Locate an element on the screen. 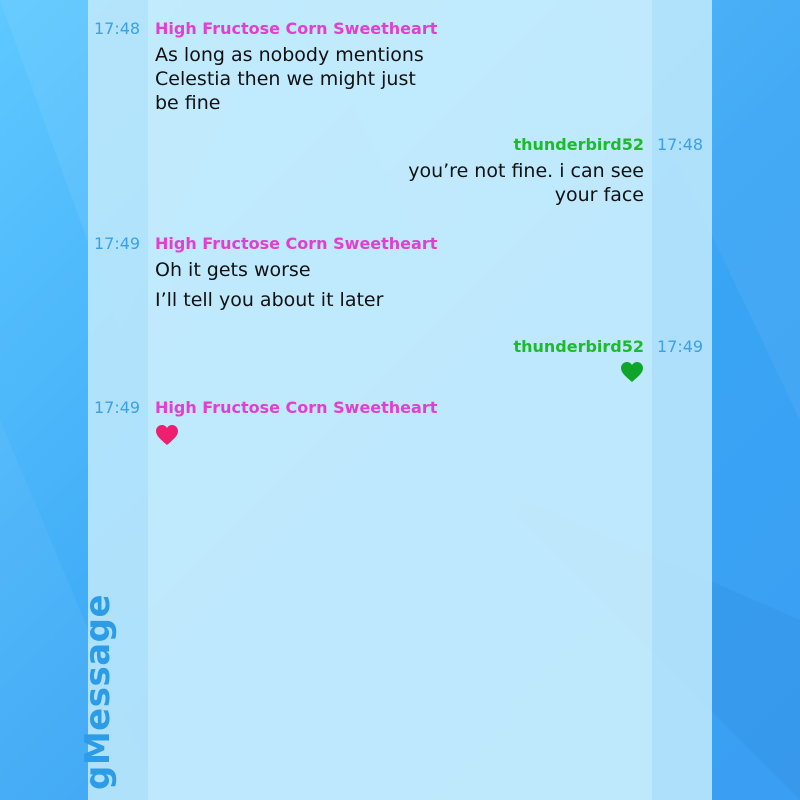 The width and height of the screenshot is (800, 800). chat-message: thunderbird52 17:49 is located at coordinates (400, 362).